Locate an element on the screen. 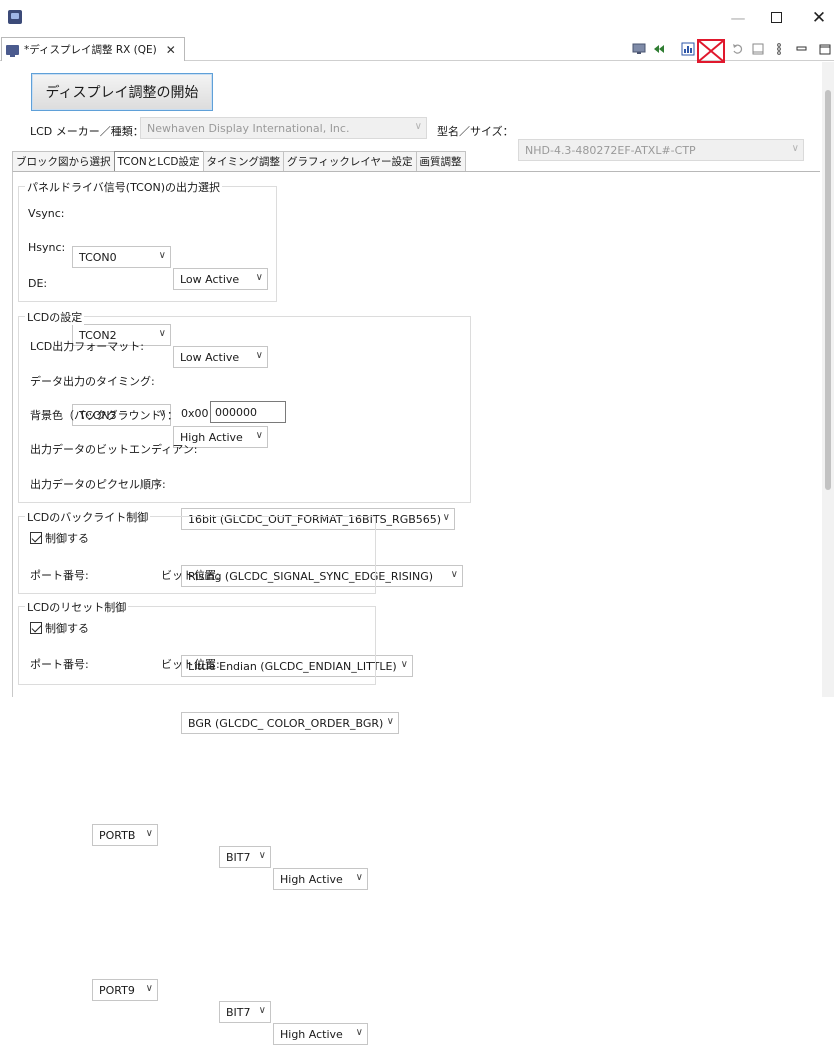 The image size is (834, 1045). backlight-port-label: ポート番号: is located at coordinates (59, 575).